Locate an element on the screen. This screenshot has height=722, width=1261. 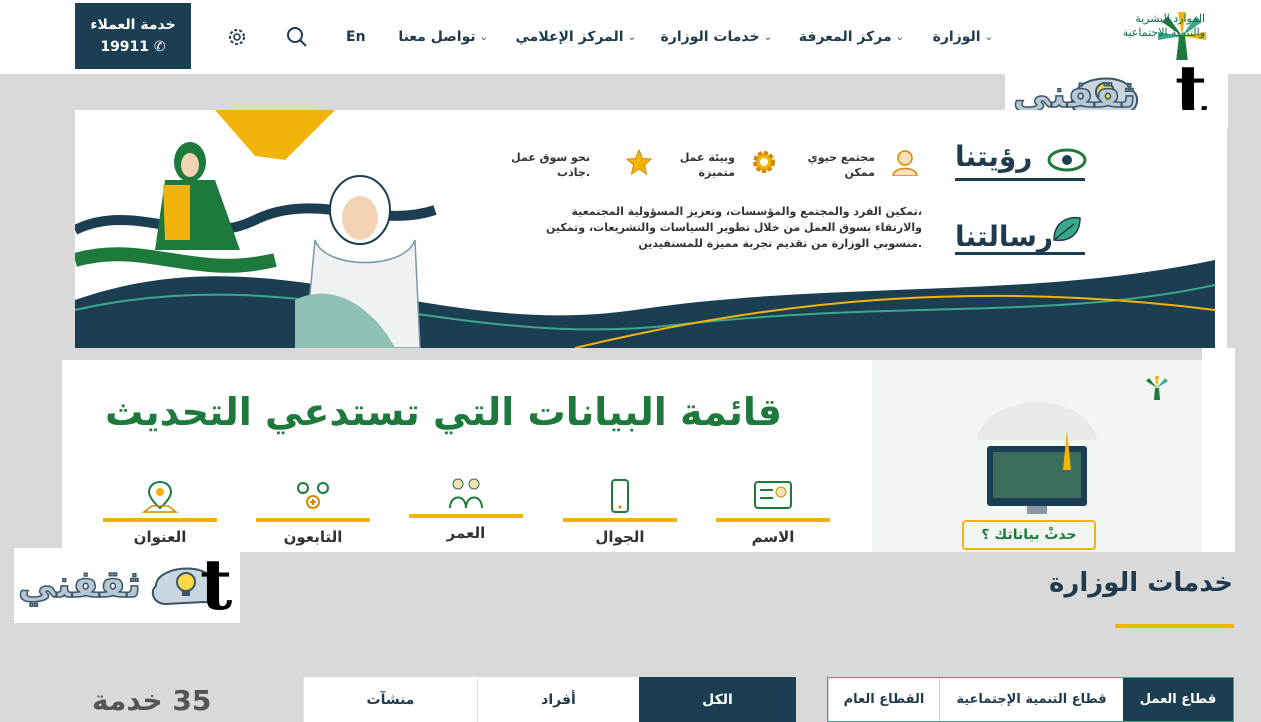
data-item-dependents: التابعون is located at coordinates (313, 512).